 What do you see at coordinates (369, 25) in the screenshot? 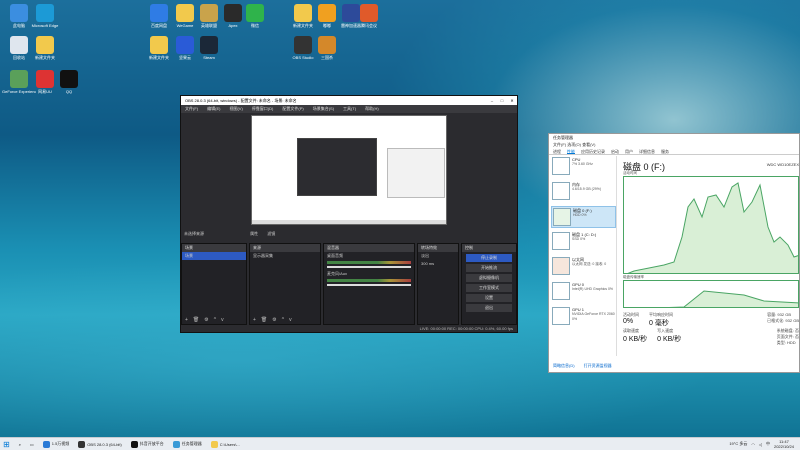
I see `desktop-icon-label: 腾讯会议` at bounding box center [369, 25].